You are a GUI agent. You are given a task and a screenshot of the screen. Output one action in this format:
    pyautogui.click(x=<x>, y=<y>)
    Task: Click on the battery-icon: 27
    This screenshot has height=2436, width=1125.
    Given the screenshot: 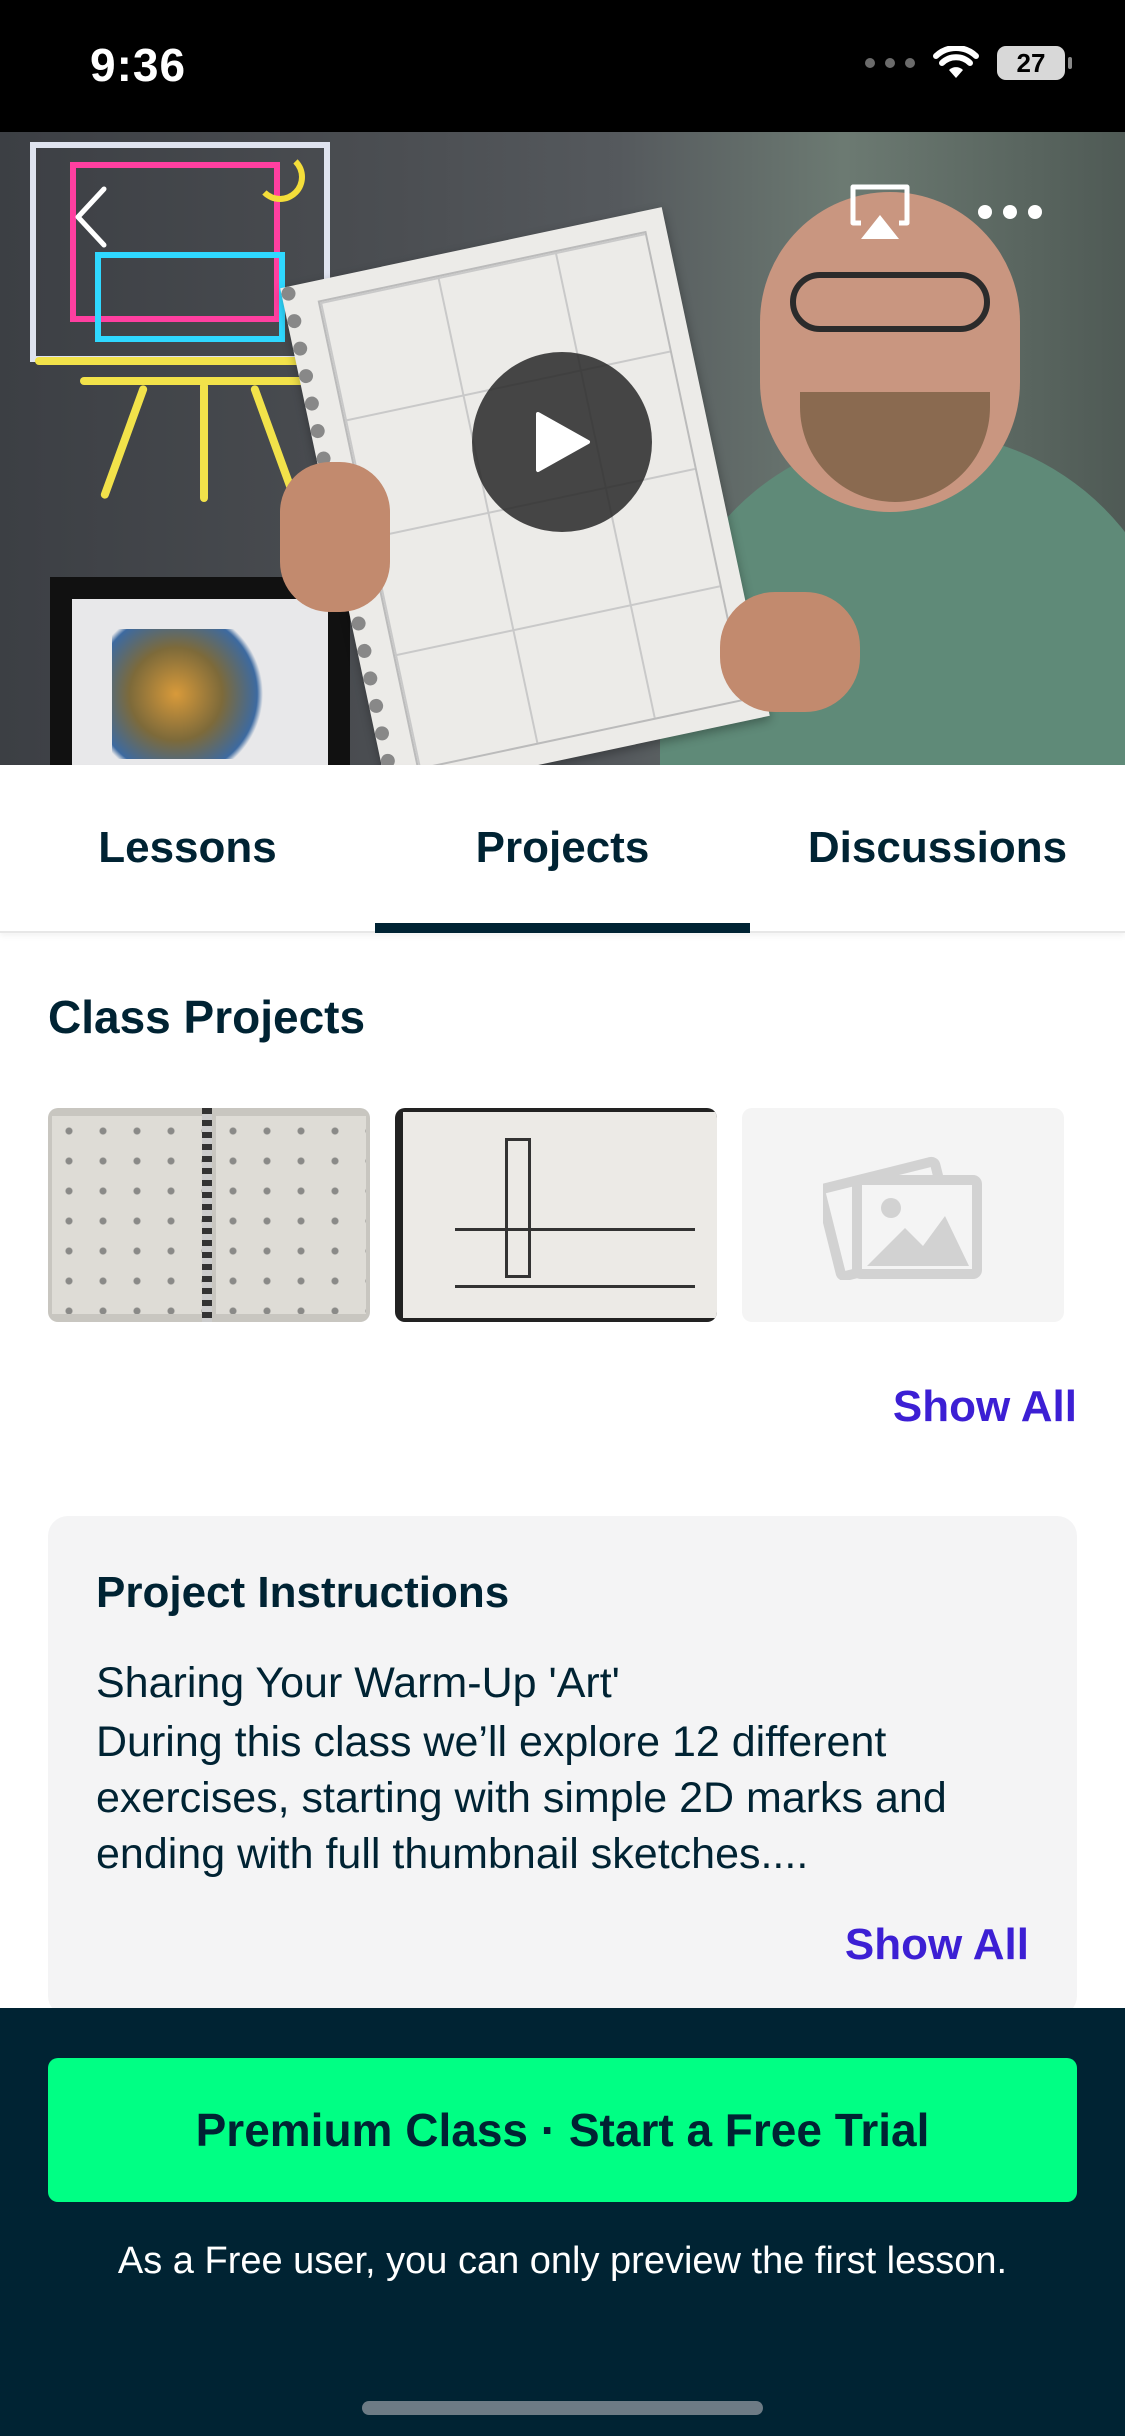 What is the action you would take?
    pyautogui.click(x=1034, y=63)
    